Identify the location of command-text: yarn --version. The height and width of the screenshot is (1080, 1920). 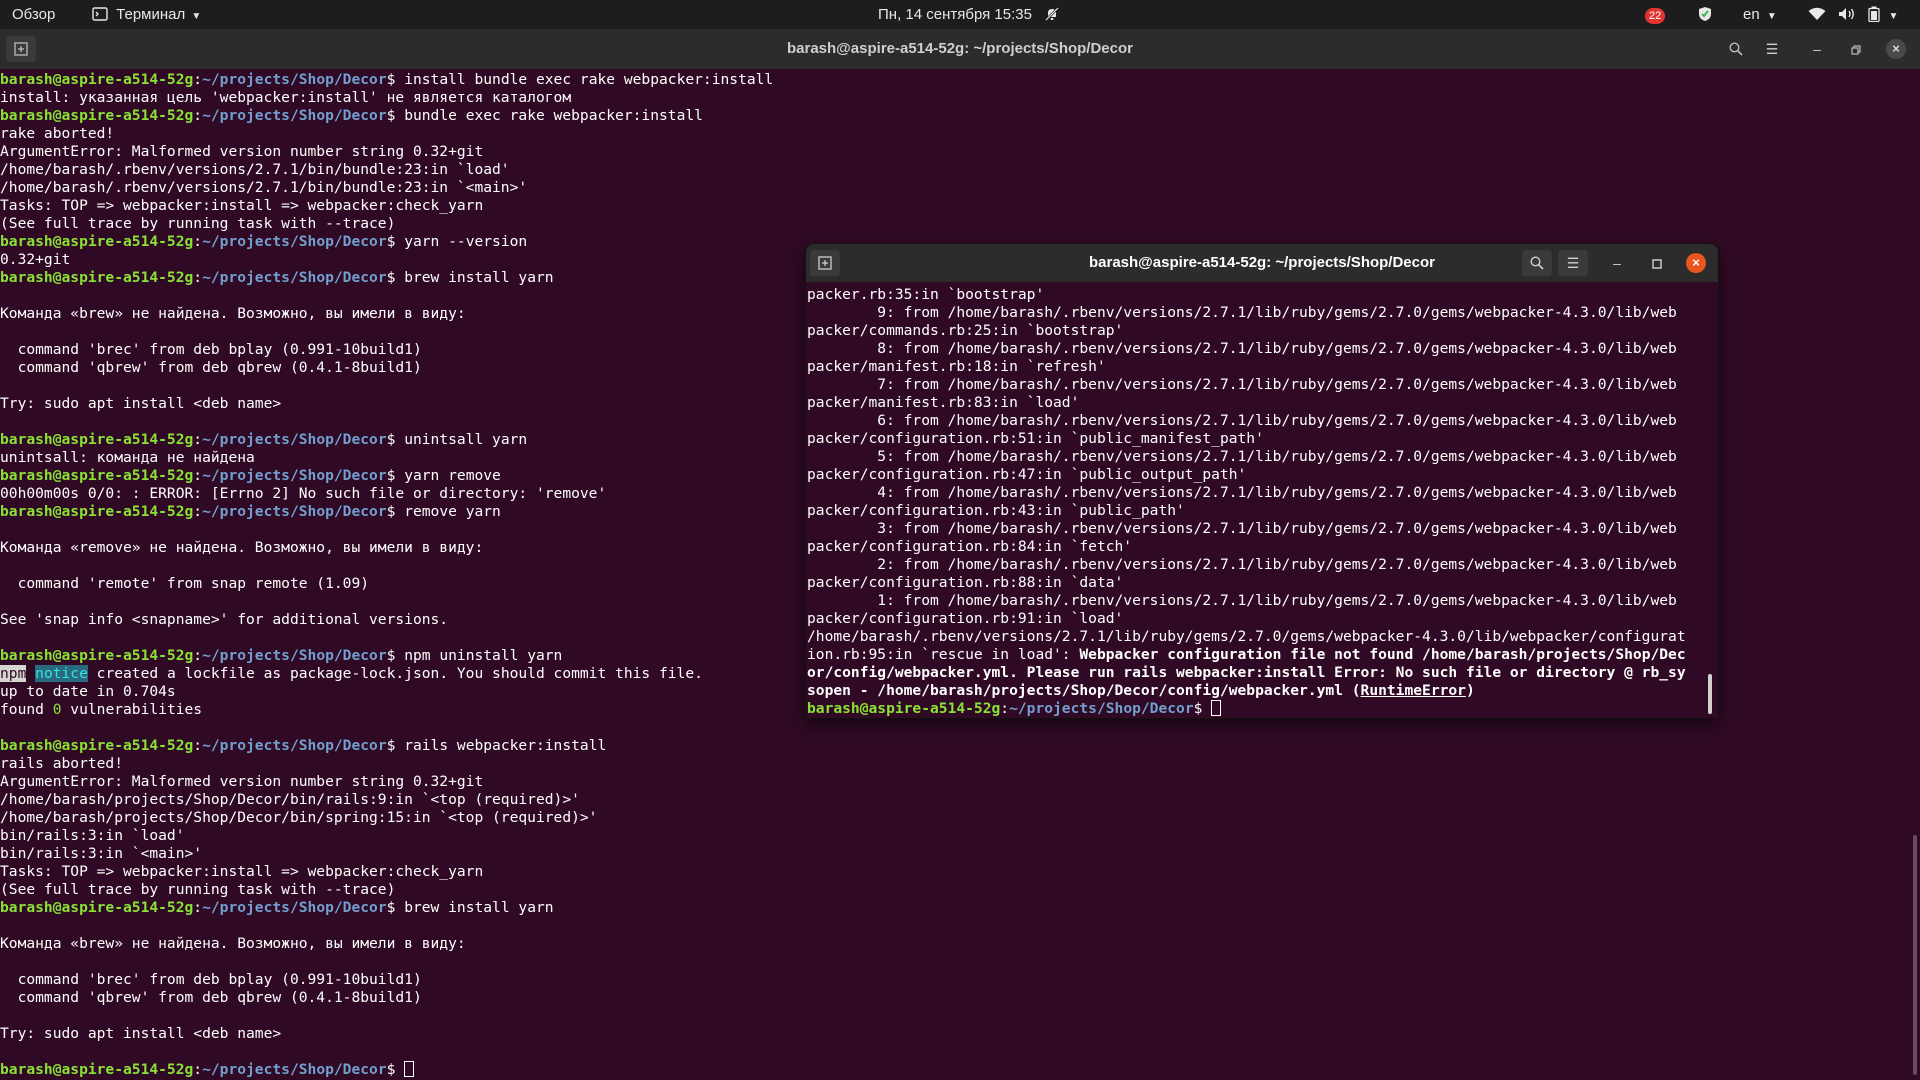
(461, 241).